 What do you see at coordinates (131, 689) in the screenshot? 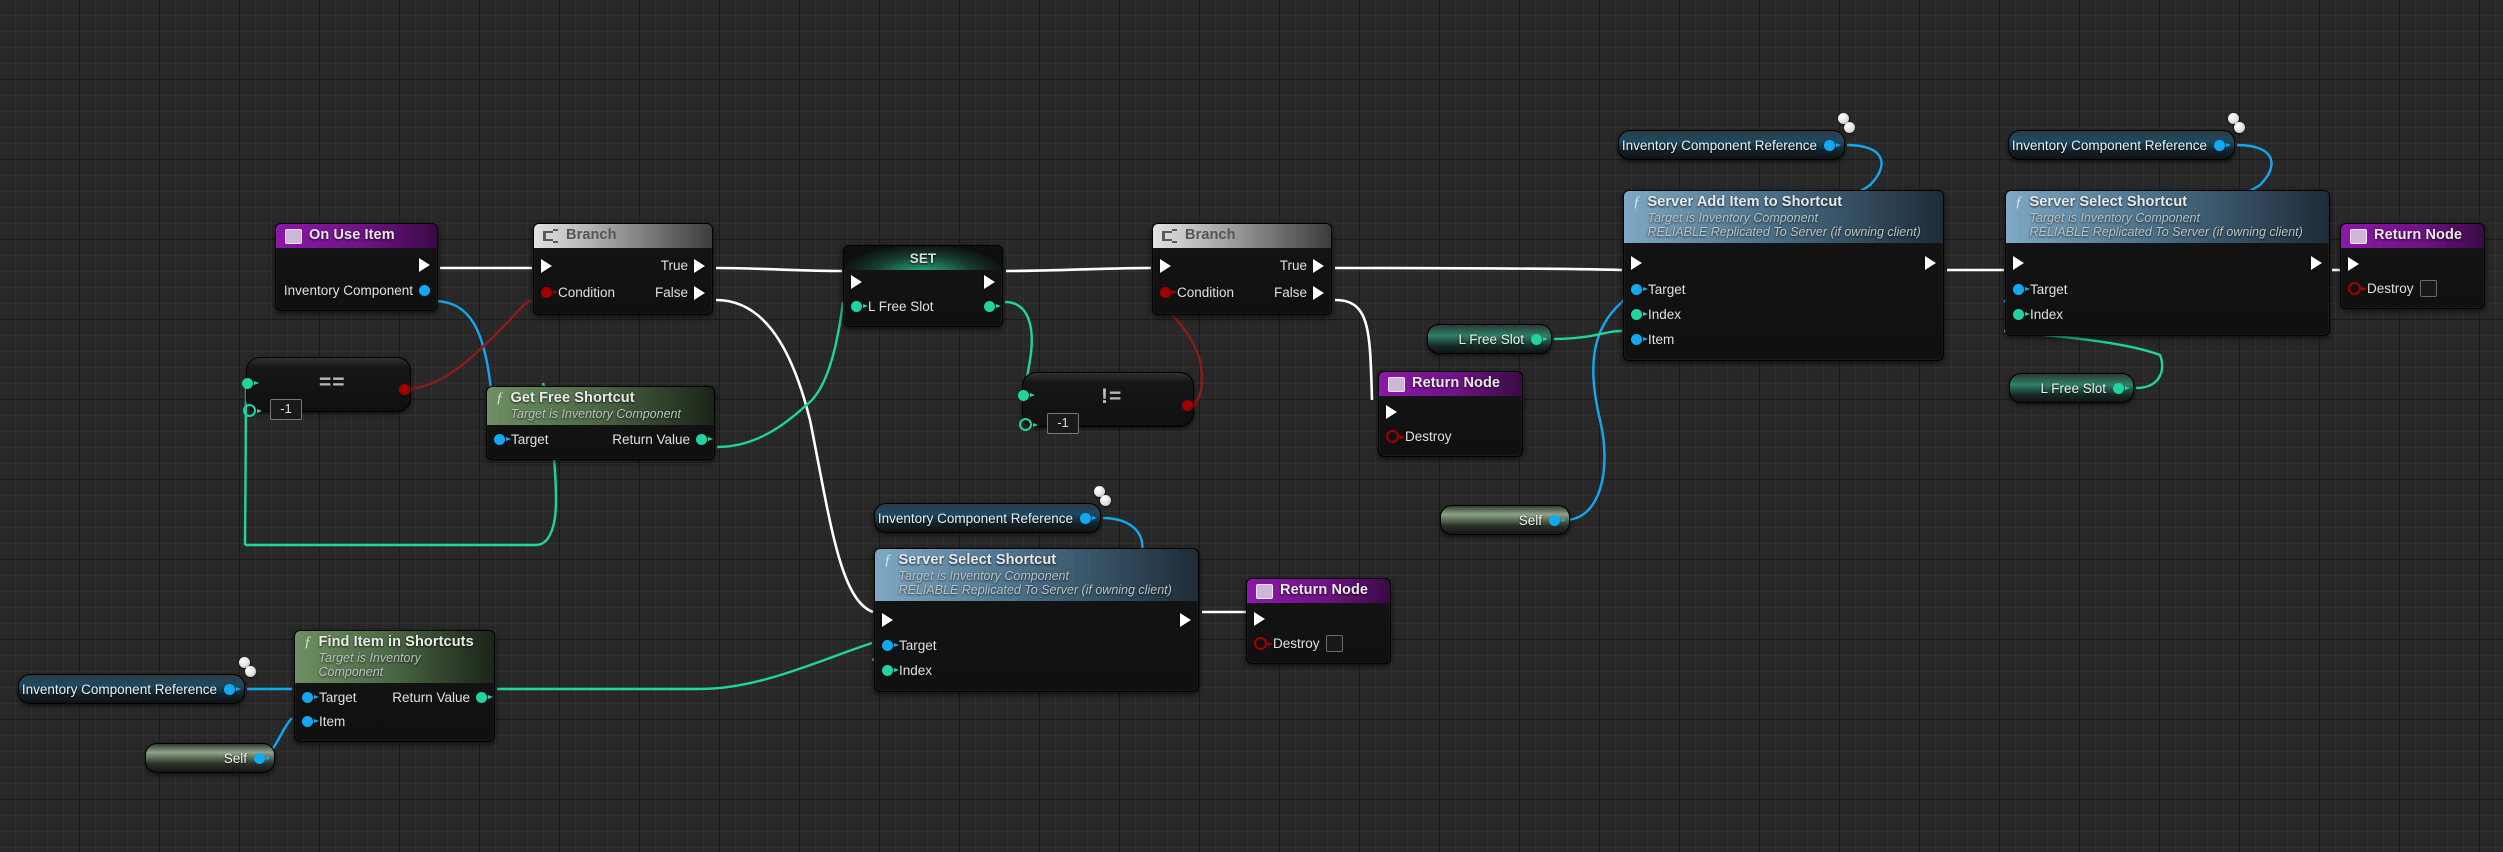
I see `variable-inventory-component-reference-left: Inventory Component Reference` at bounding box center [131, 689].